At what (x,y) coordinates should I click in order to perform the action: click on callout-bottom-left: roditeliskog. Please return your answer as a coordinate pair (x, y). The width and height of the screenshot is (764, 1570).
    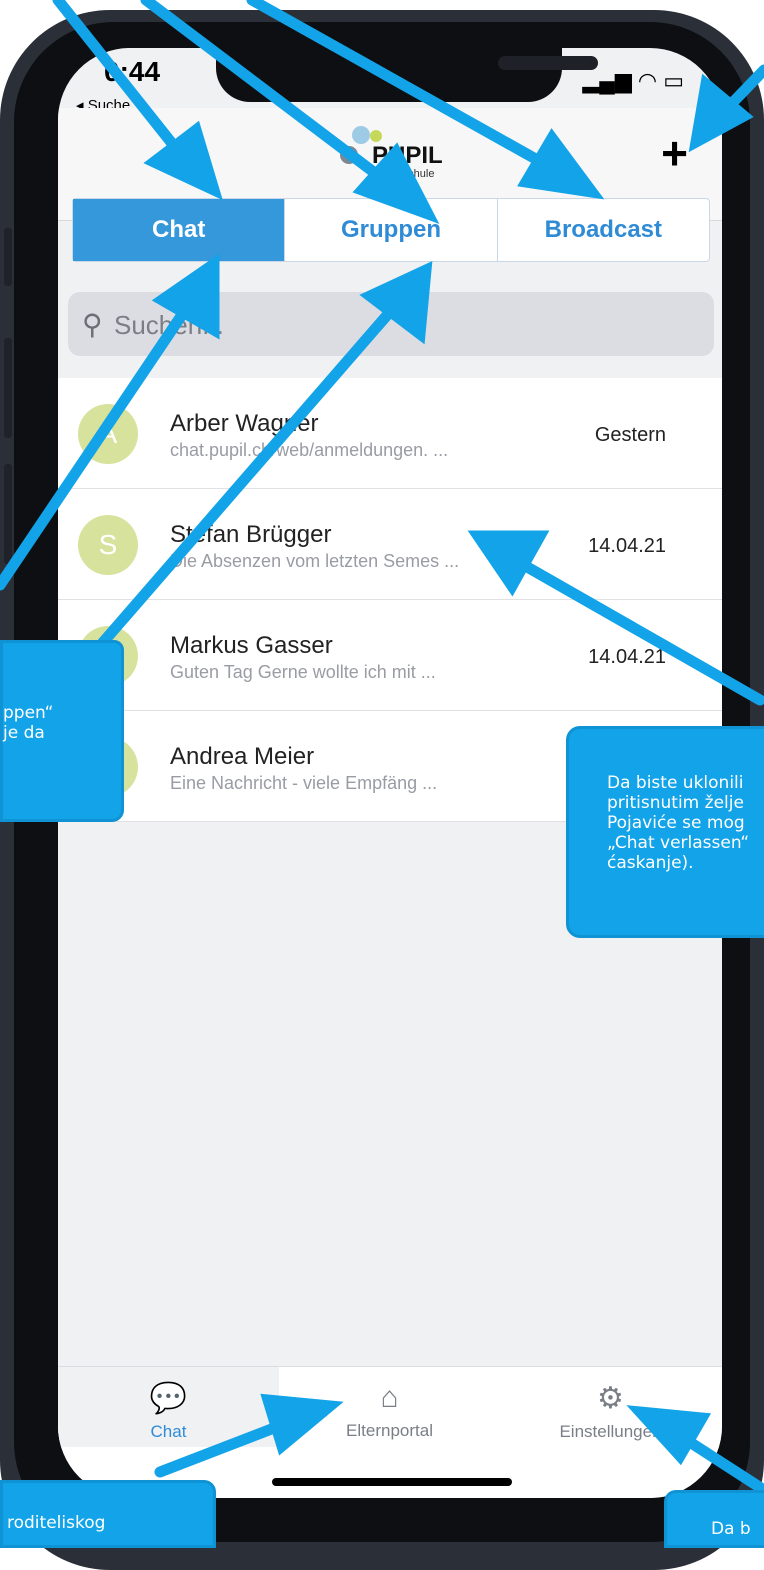
    Looking at the image, I should click on (108, 1514).